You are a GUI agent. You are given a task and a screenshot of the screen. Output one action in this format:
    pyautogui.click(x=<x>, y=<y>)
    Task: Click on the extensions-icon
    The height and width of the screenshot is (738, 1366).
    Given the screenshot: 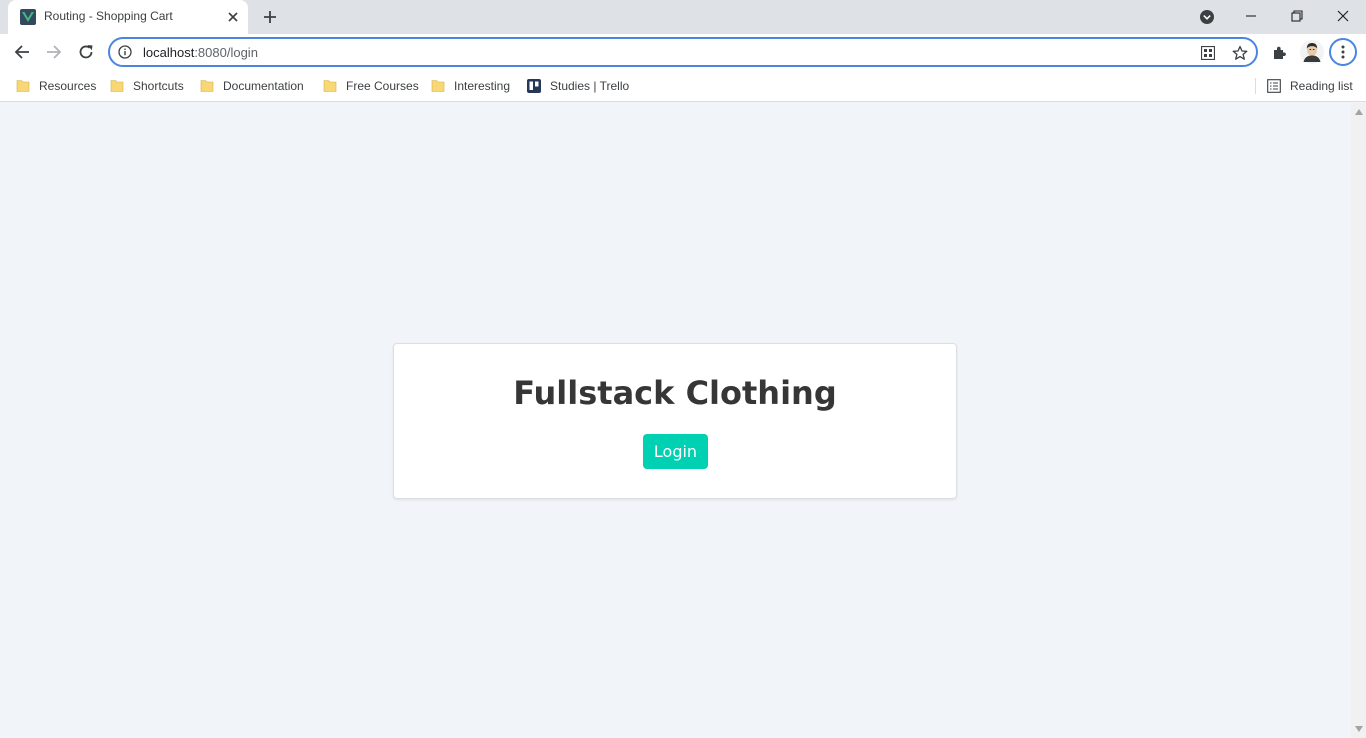 What is the action you would take?
    pyautogui.click(x=1280, y=52)
    